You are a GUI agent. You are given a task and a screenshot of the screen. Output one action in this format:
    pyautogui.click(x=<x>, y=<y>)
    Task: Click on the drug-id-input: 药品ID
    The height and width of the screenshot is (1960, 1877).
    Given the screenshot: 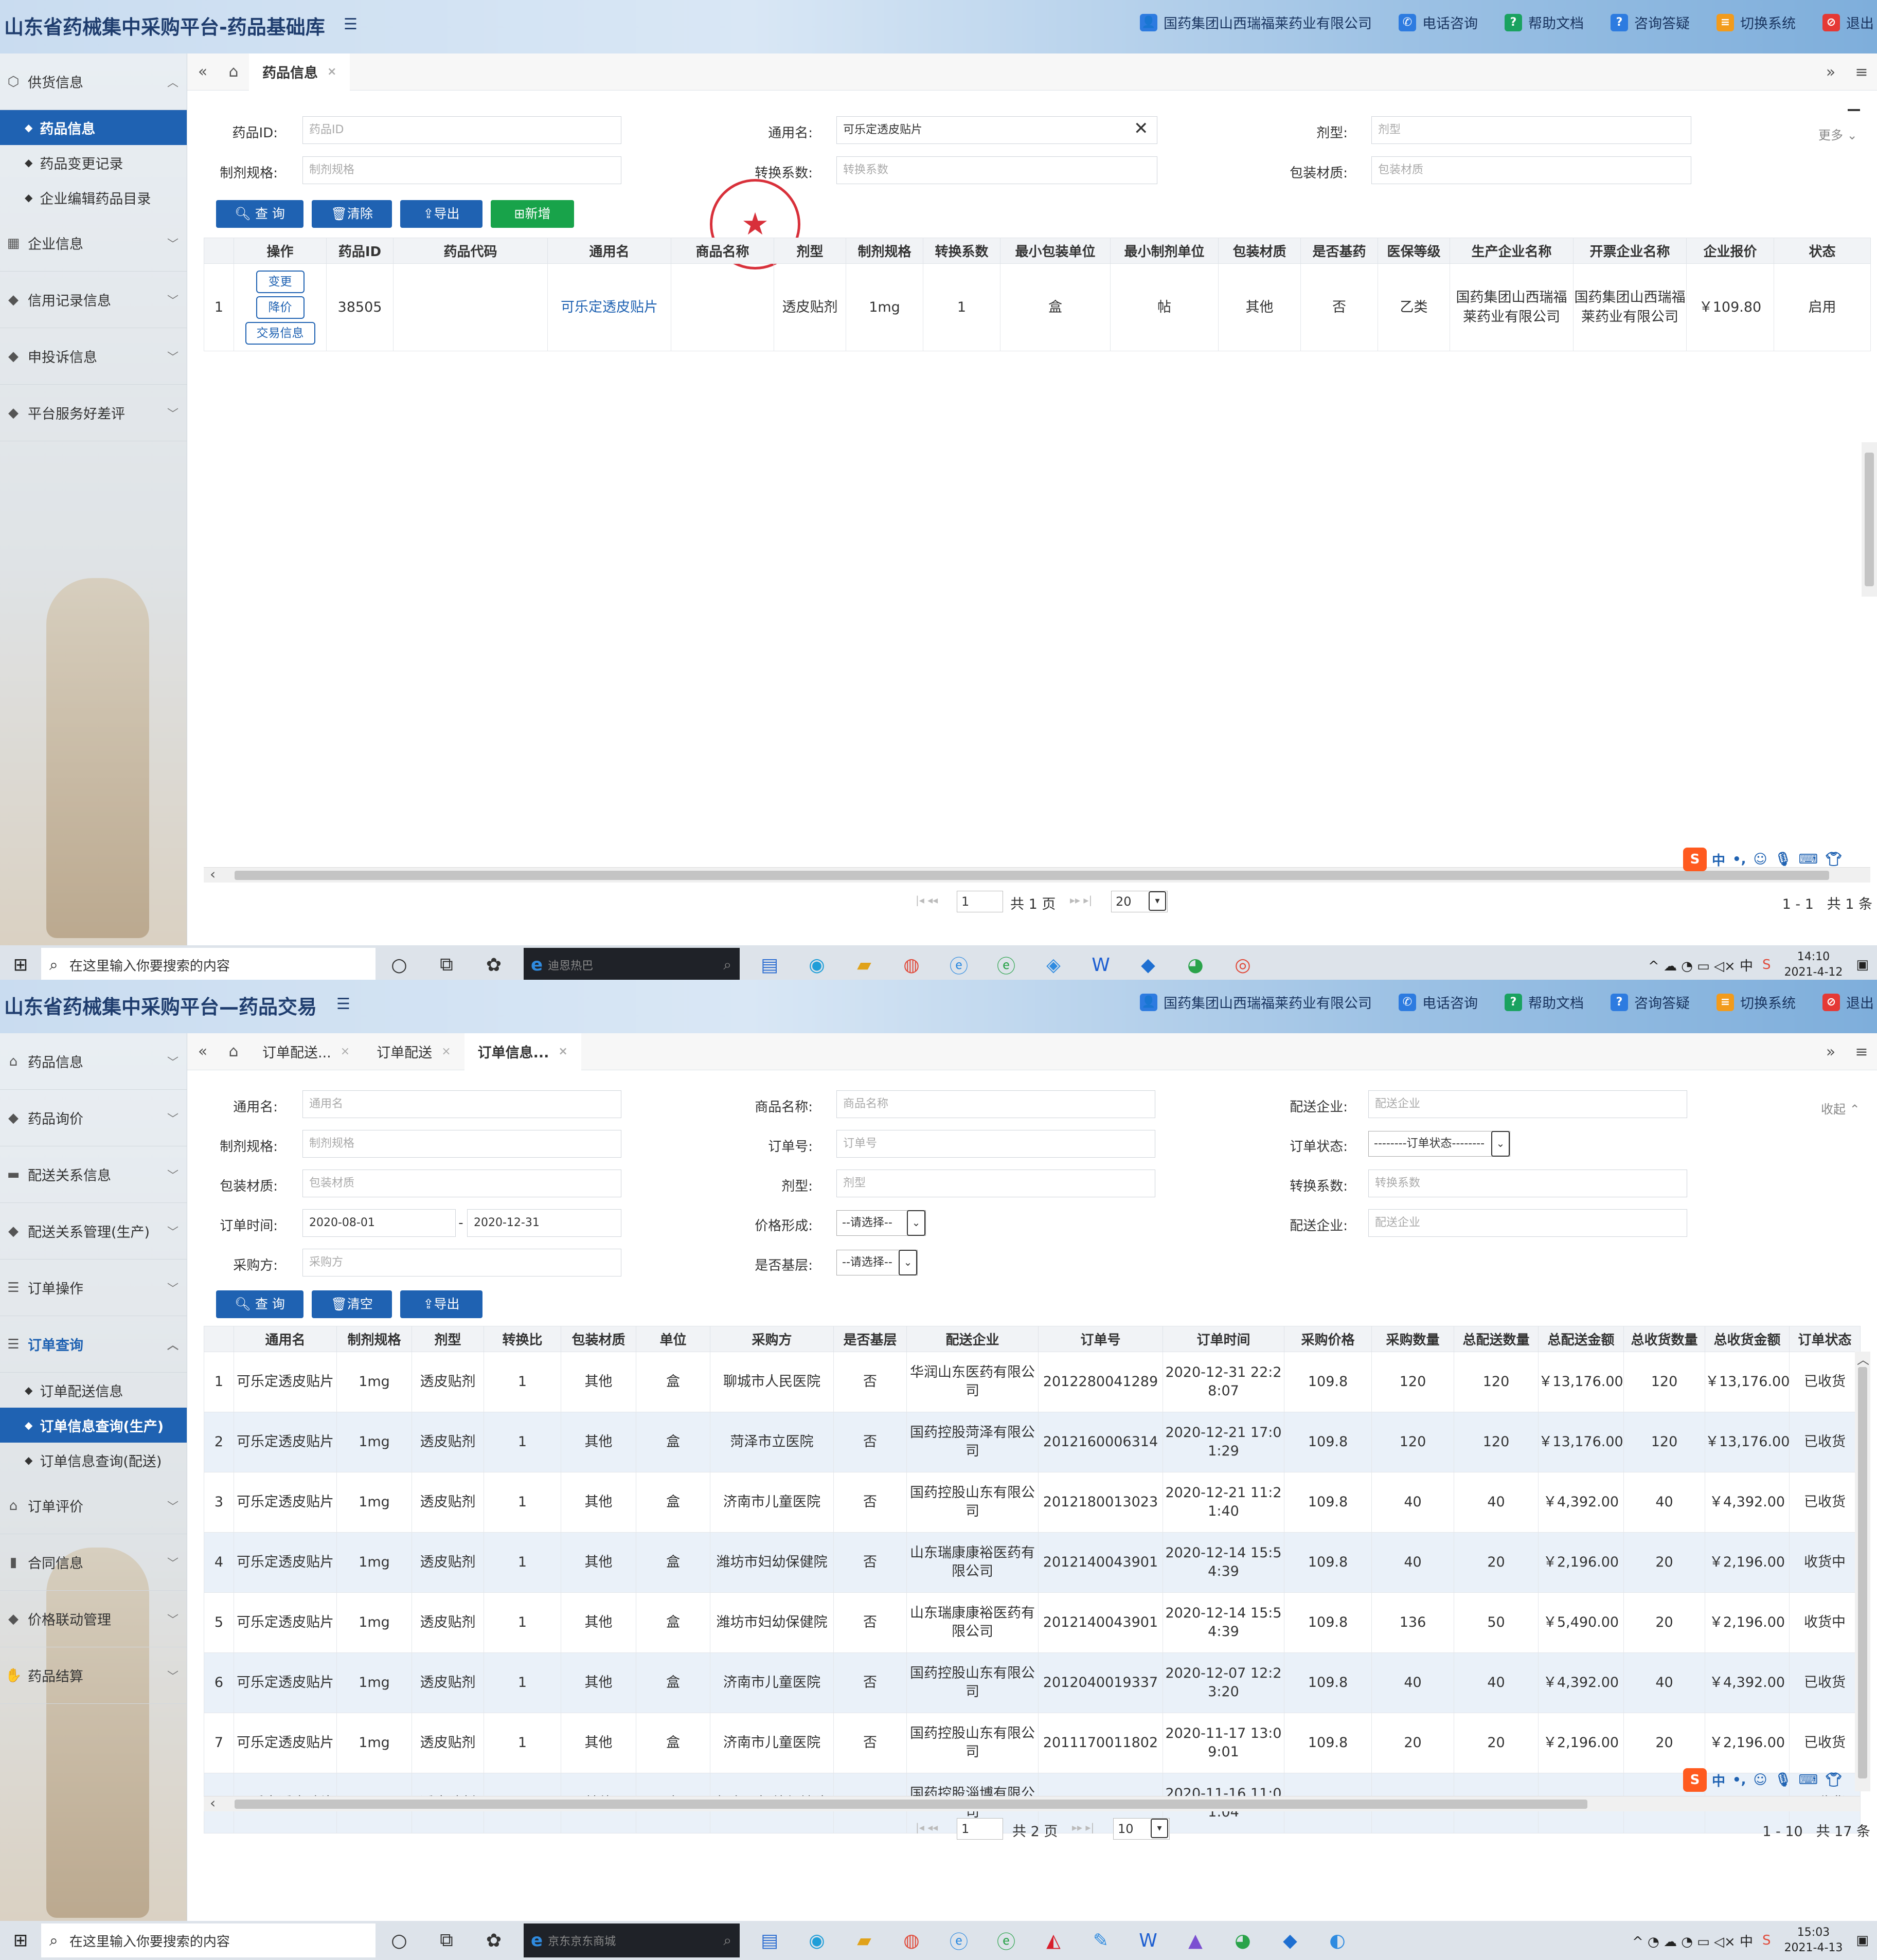 What is the action you would take?
    pyautogui.click(x=461, y=130)
    